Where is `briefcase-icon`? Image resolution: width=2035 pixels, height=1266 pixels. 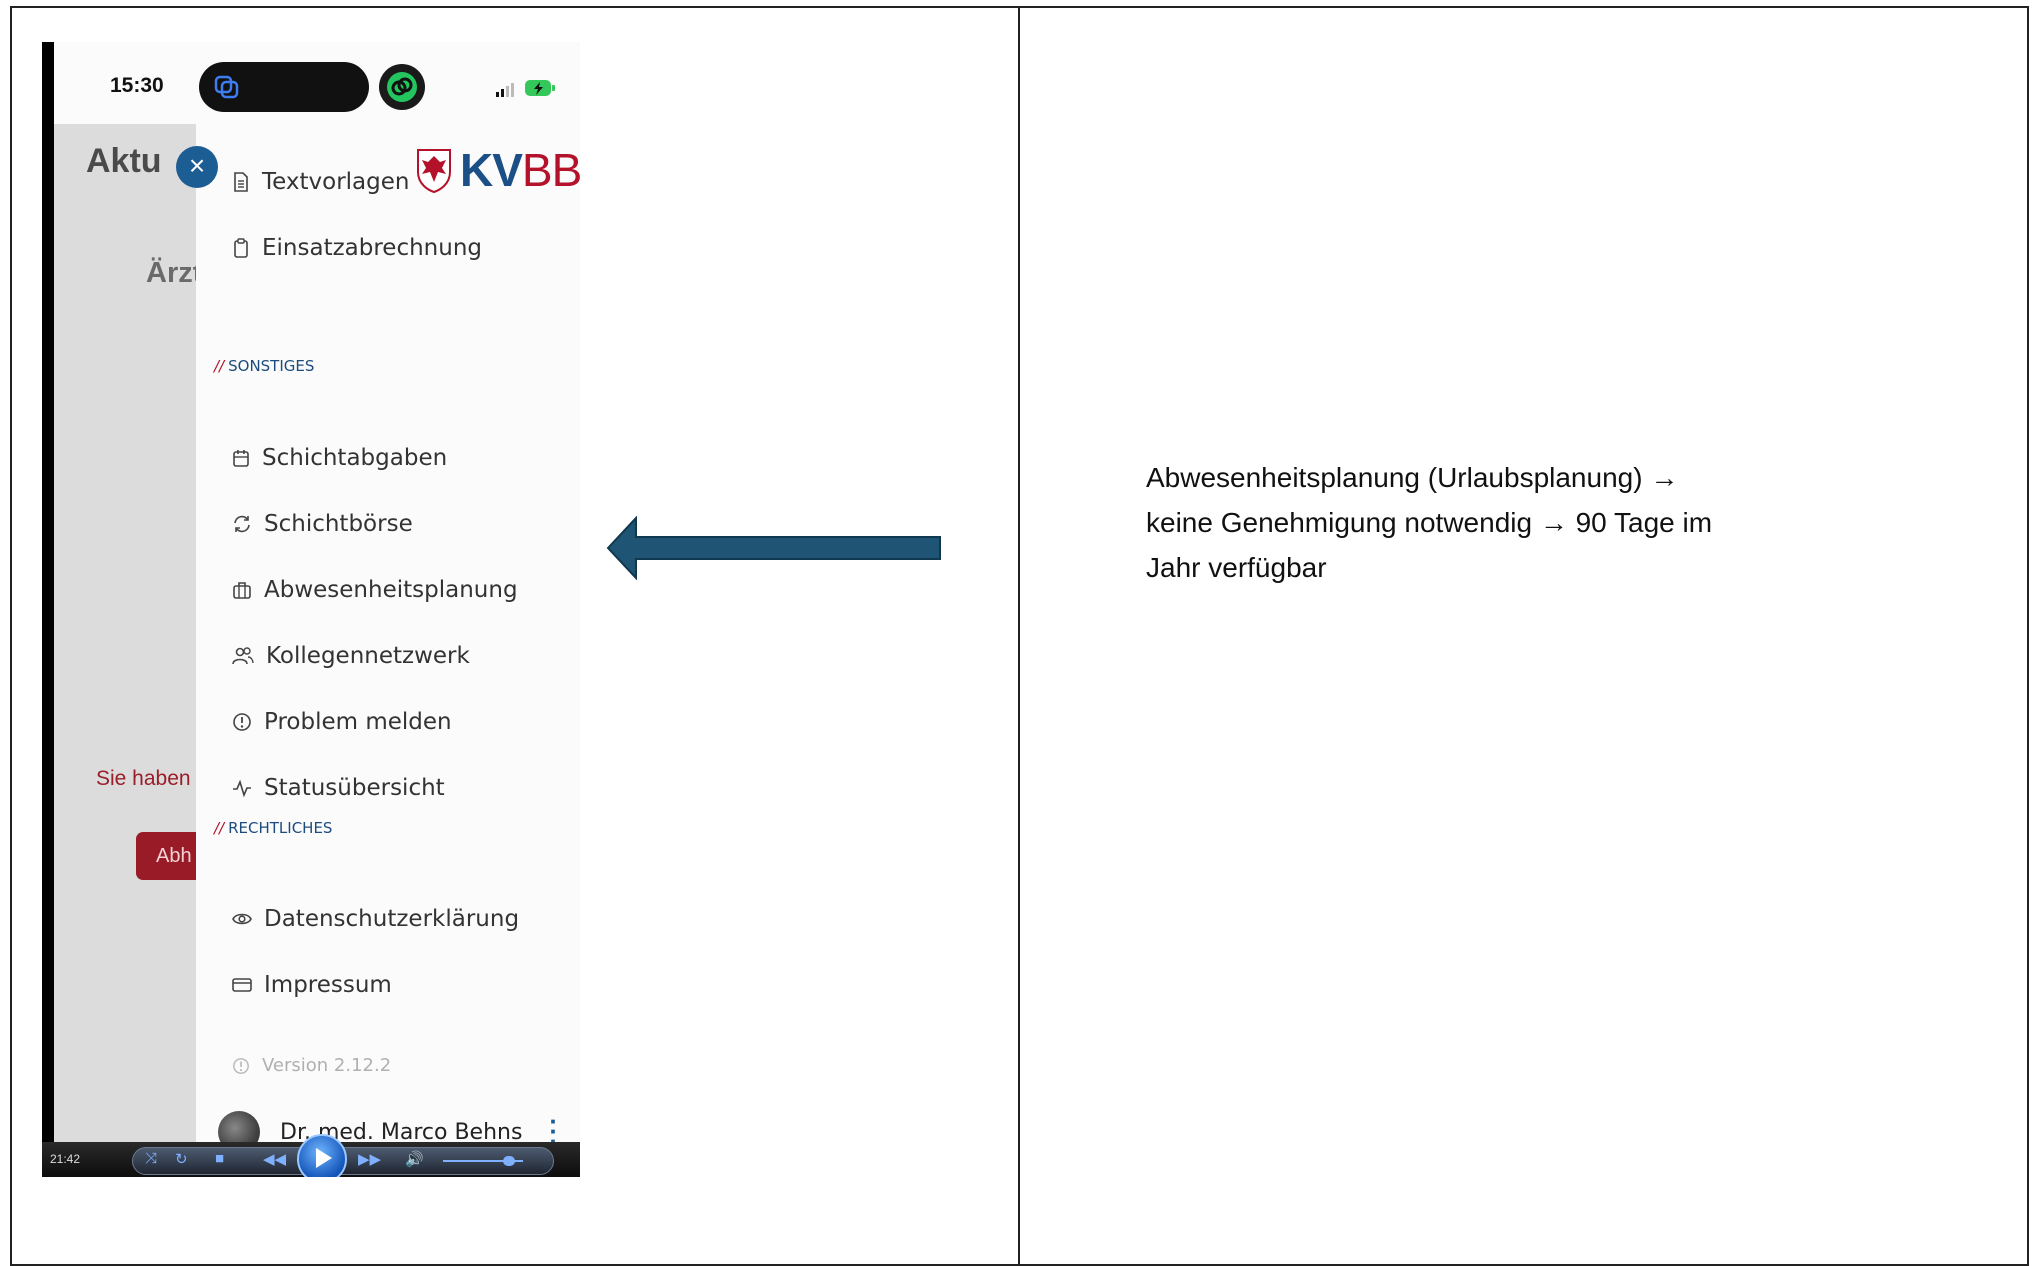 briefcase-icon is located at coordinates (242, 590).